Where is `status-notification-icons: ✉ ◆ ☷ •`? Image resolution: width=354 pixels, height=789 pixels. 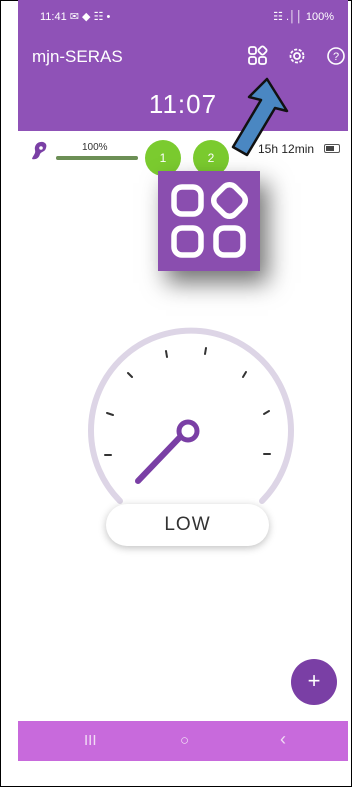
status-notification-icons: ✉ ◆ ☷ • is located at coordinates (90, 17).